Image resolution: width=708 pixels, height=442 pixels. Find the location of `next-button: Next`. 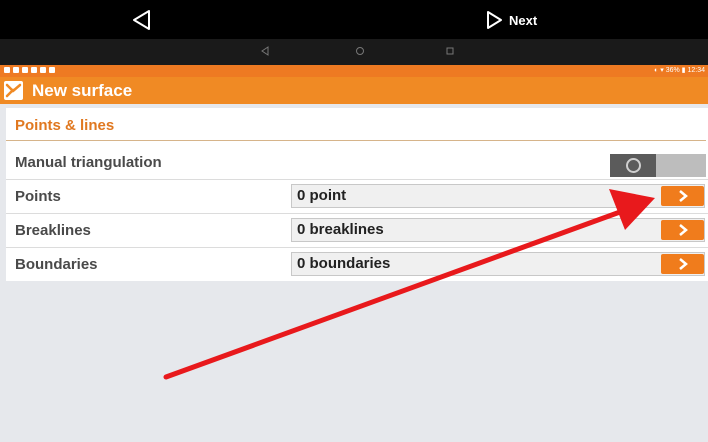

next-button: Next is located at coordinates (510, 20).